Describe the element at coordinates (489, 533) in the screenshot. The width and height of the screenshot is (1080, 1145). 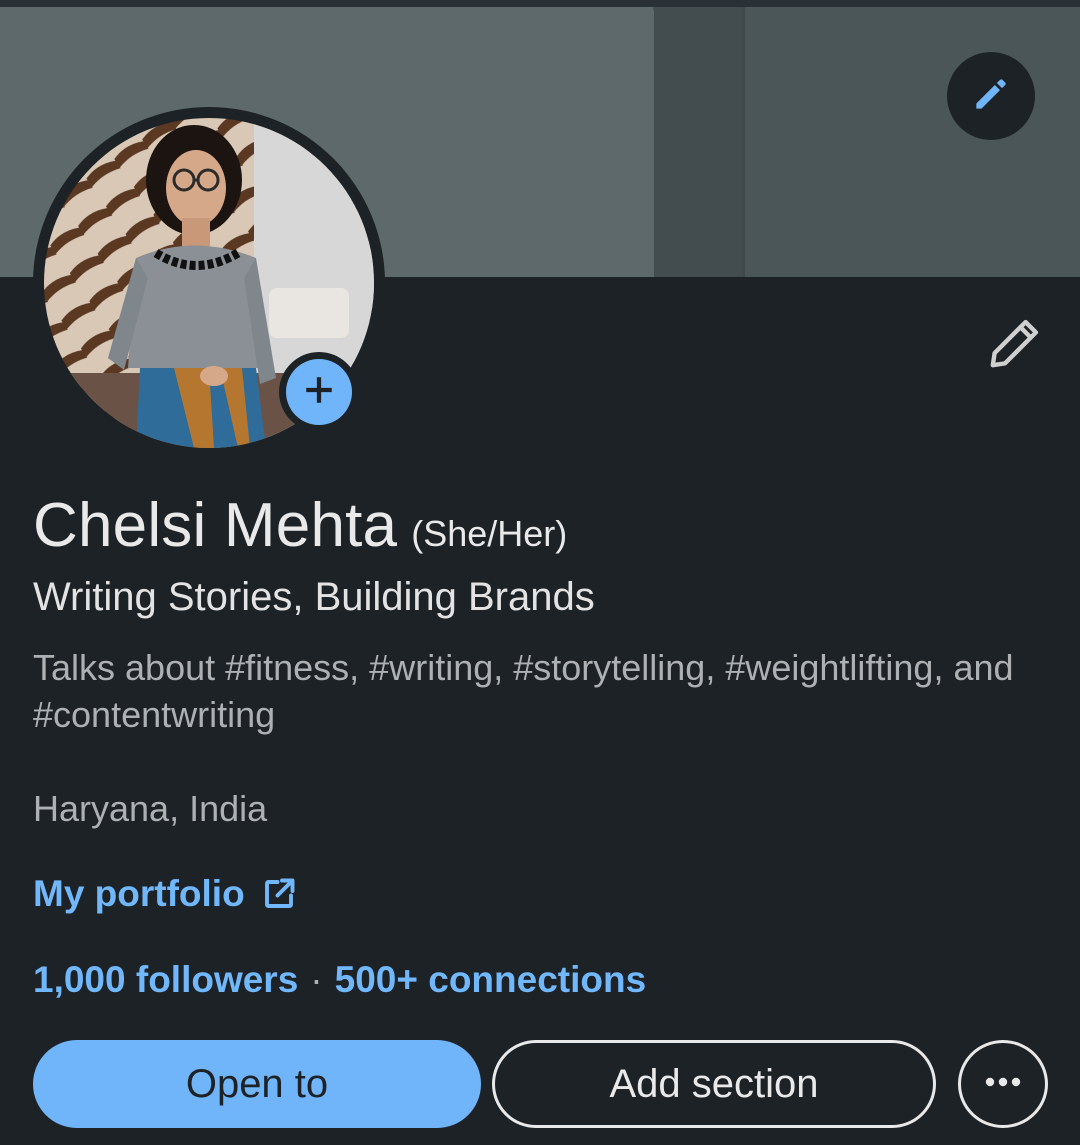
I see `profile-pronouns: (She/Her)` at that location.